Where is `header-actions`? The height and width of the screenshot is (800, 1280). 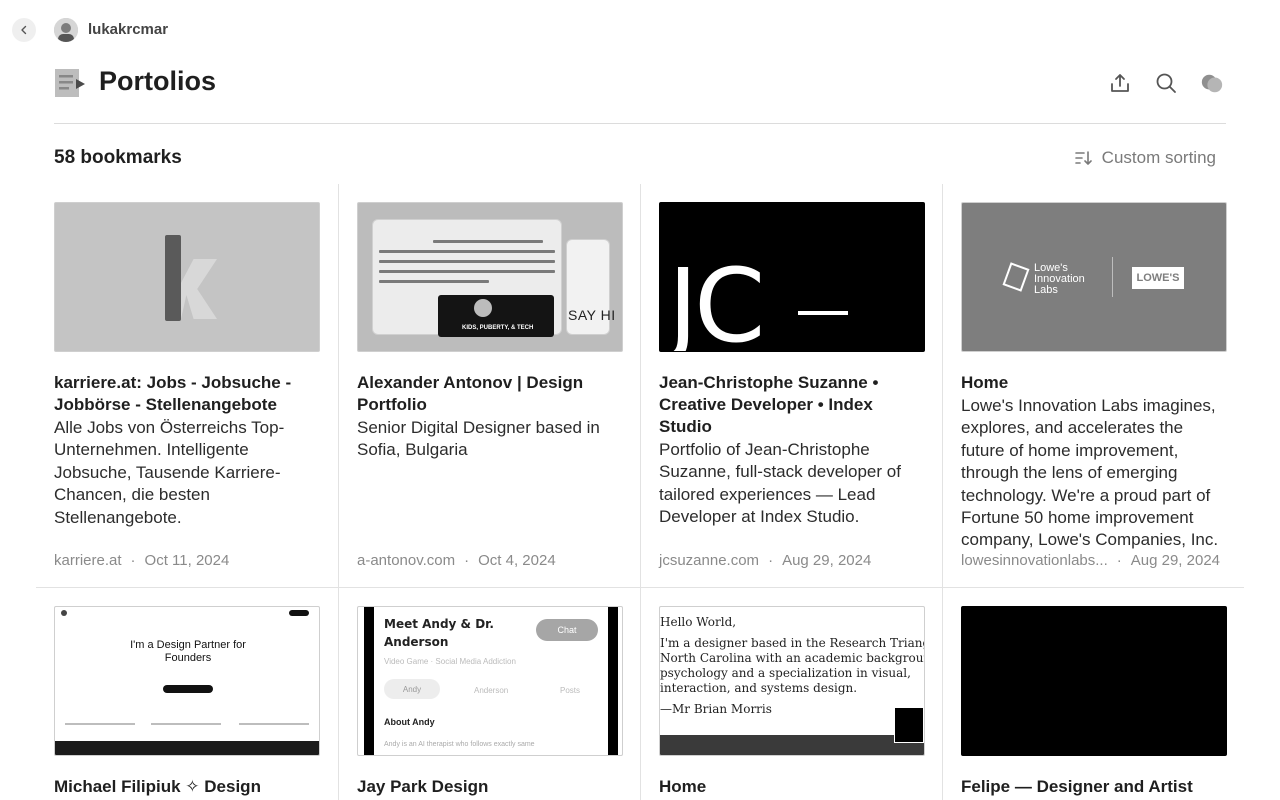 header-actions is located at coordinates (1166, 83).